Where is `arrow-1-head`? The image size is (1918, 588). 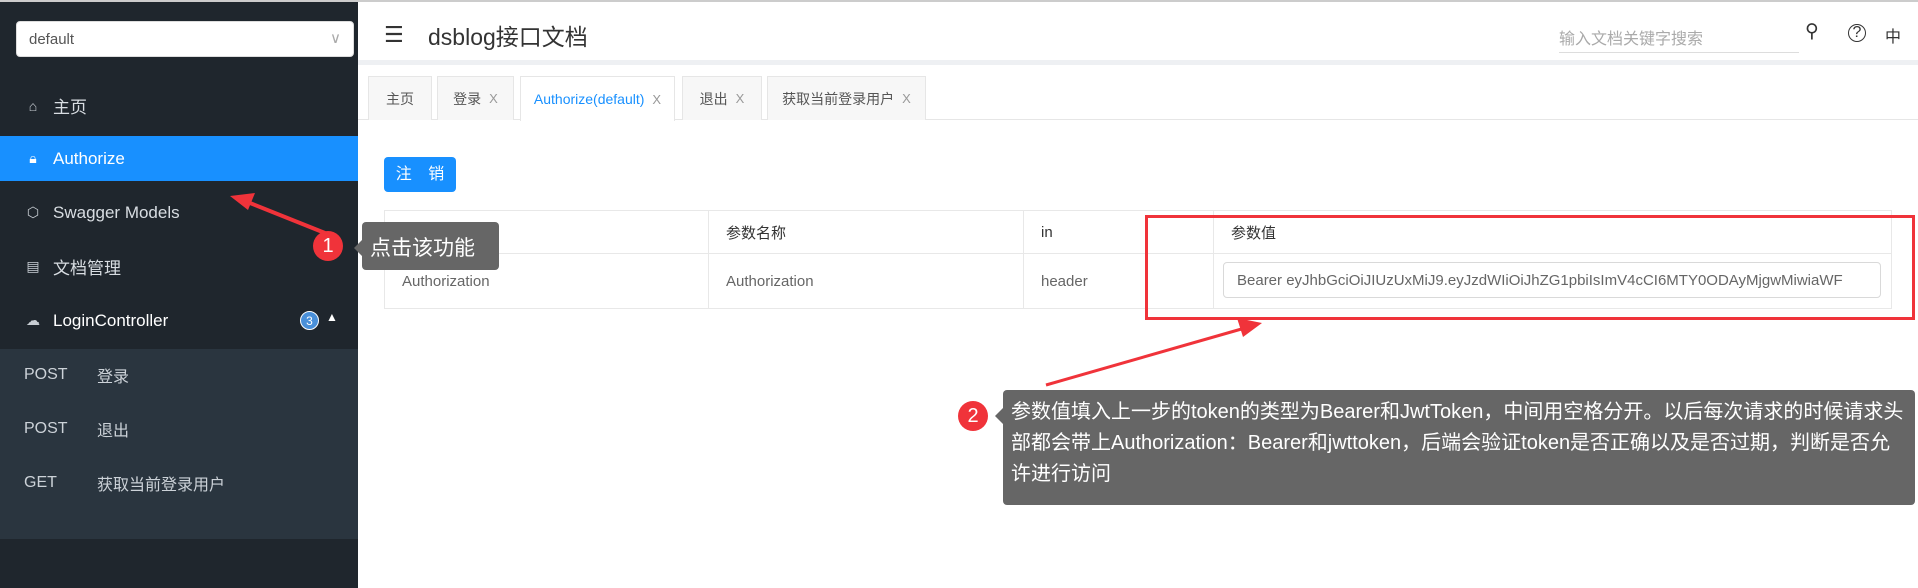
arrow-1-head is located at coordinates (242, 201).